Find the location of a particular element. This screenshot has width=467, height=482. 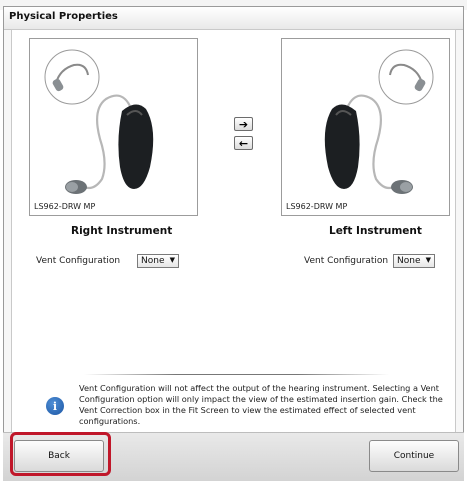

left-vent-label: Vent Configuration is located at coordinates (346, 261).